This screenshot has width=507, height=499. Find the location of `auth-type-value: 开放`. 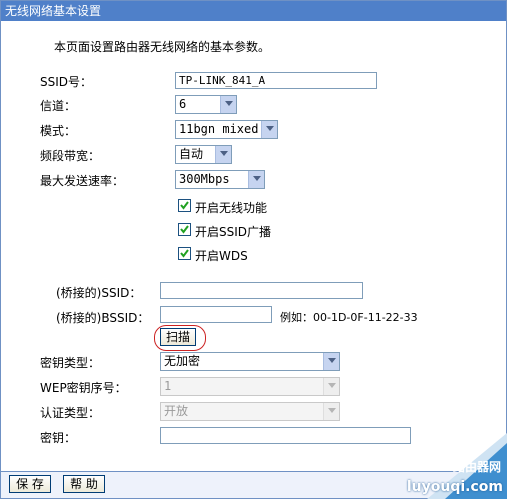

auth-type-value: 开放 is located at coordinates (176, 411).